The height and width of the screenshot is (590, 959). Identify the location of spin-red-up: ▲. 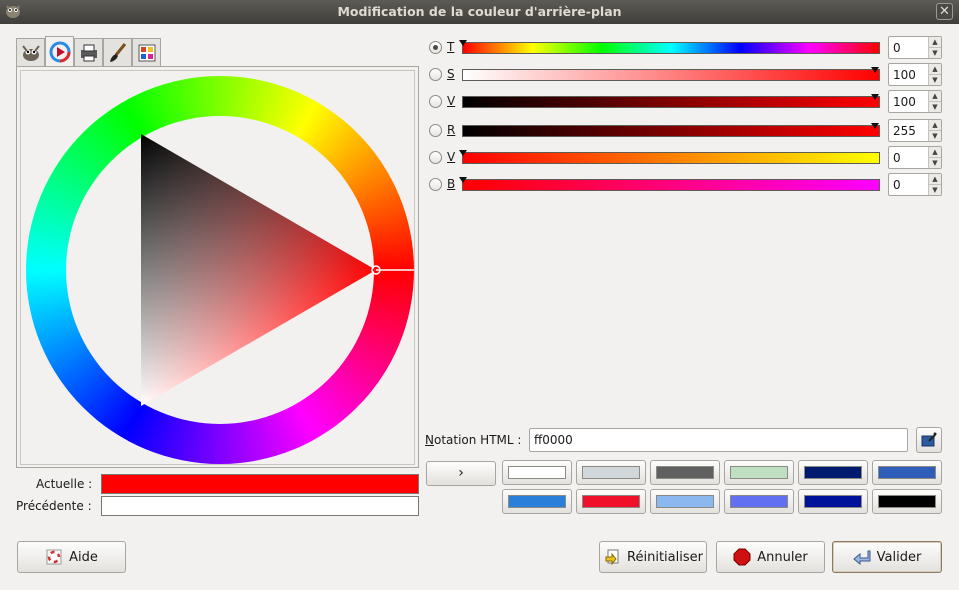
(935, 125).